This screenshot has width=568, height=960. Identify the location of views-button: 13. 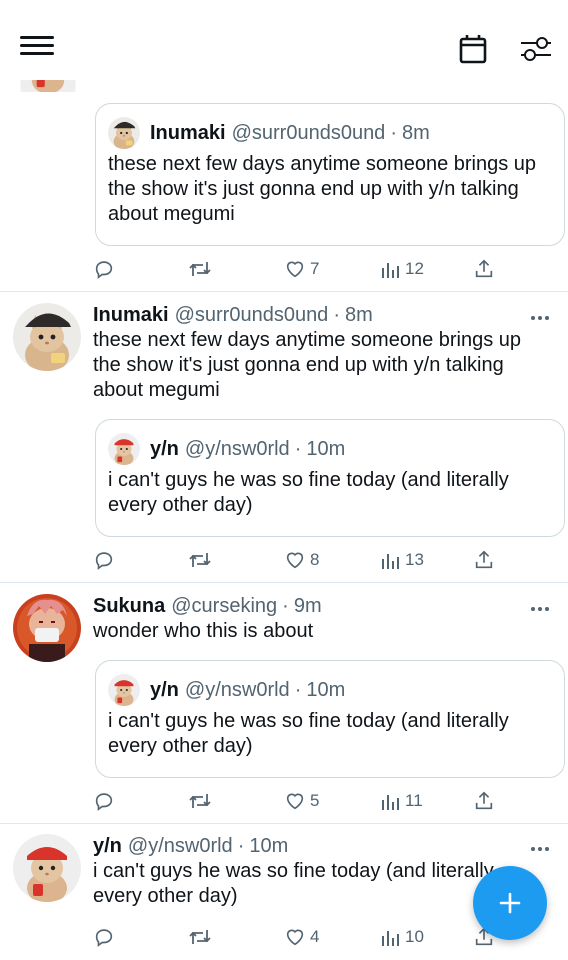
(402, 560).